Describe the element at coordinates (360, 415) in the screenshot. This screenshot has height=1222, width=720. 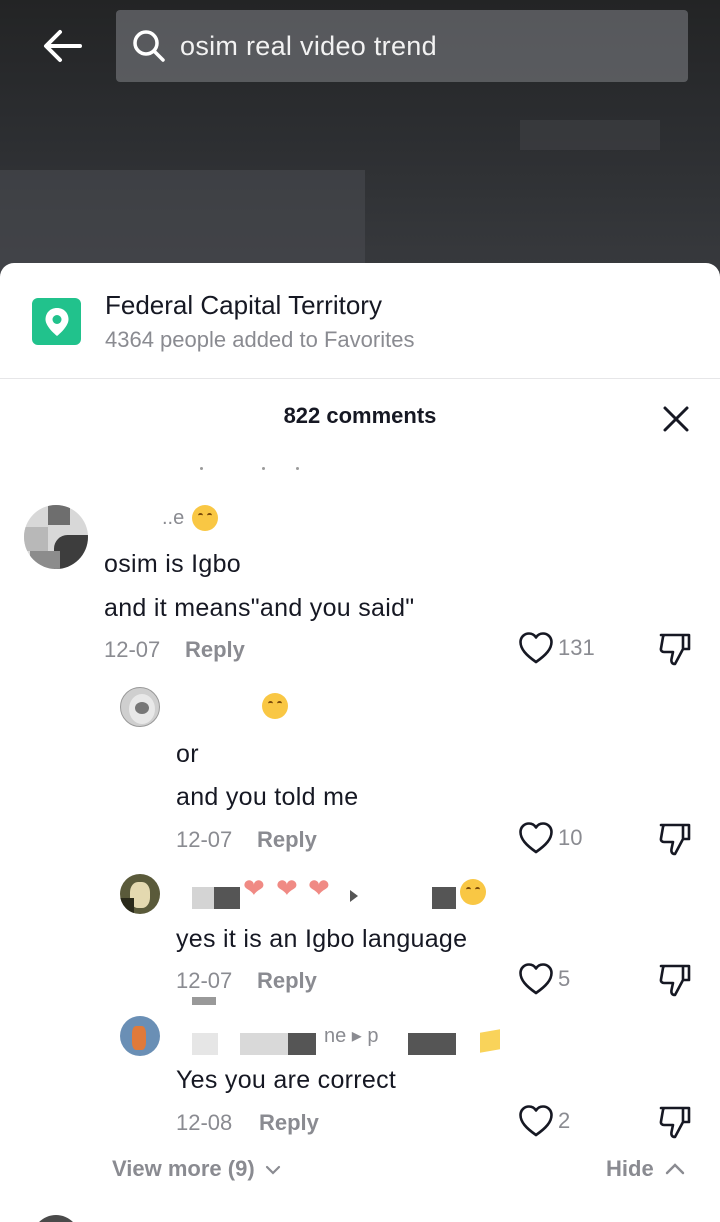
I see `comments-count: 822 comments` at that location.